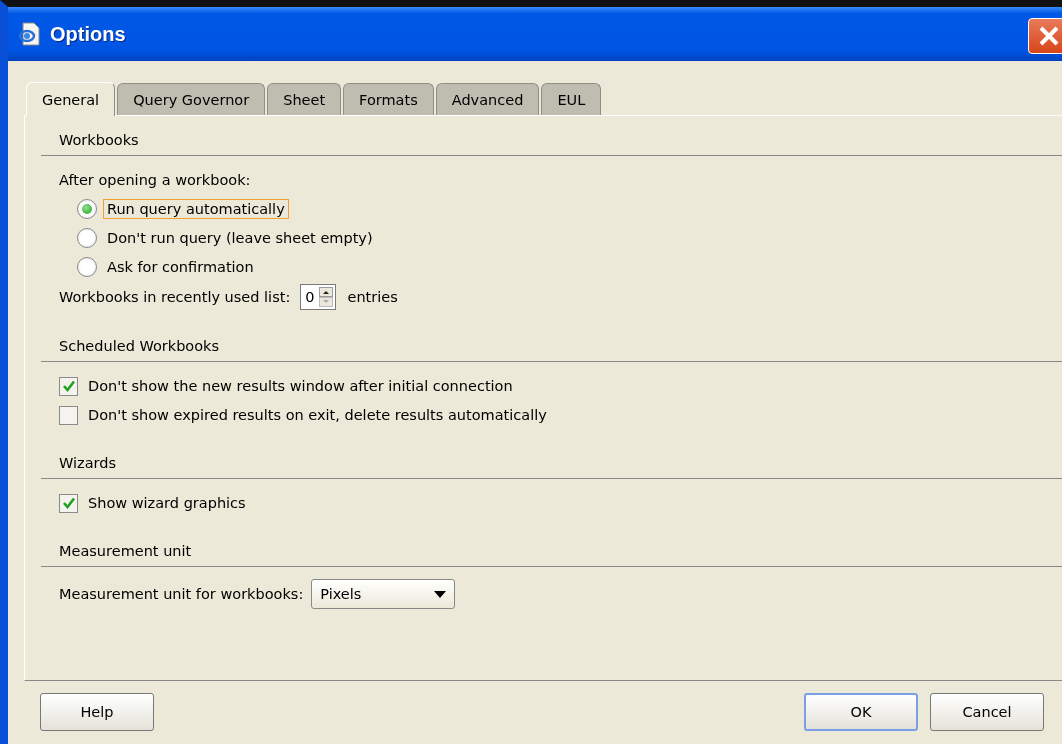 This screenshot has width=1062, height=744. I want to click on checkbox-label: Don't show expired results on exit, delete results automatically, so click(317, 415).